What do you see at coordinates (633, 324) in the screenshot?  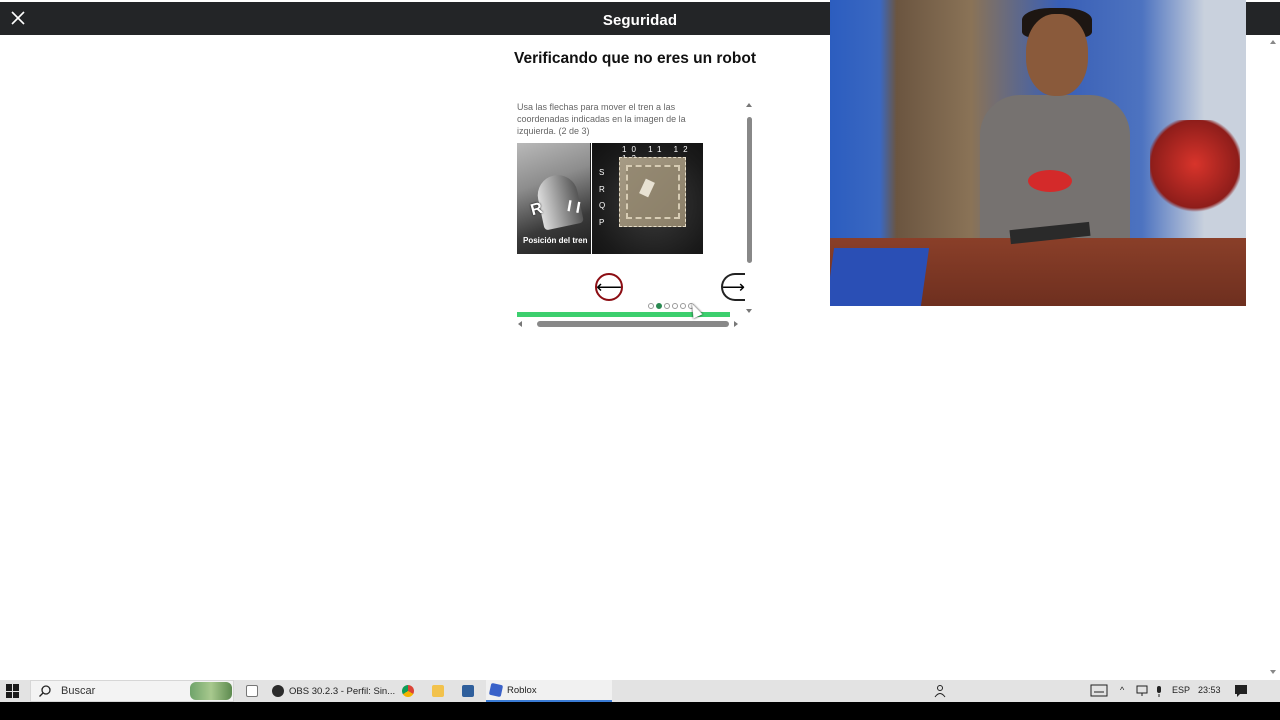 I see `horizontal-scroll-thumb` at bounding box center [633, 324].